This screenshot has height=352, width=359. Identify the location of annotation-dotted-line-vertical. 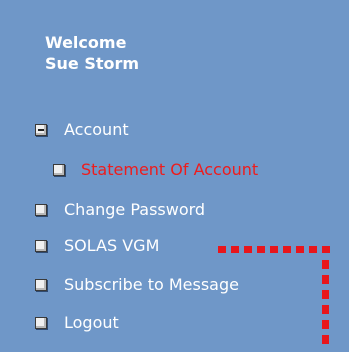
(325, 302).